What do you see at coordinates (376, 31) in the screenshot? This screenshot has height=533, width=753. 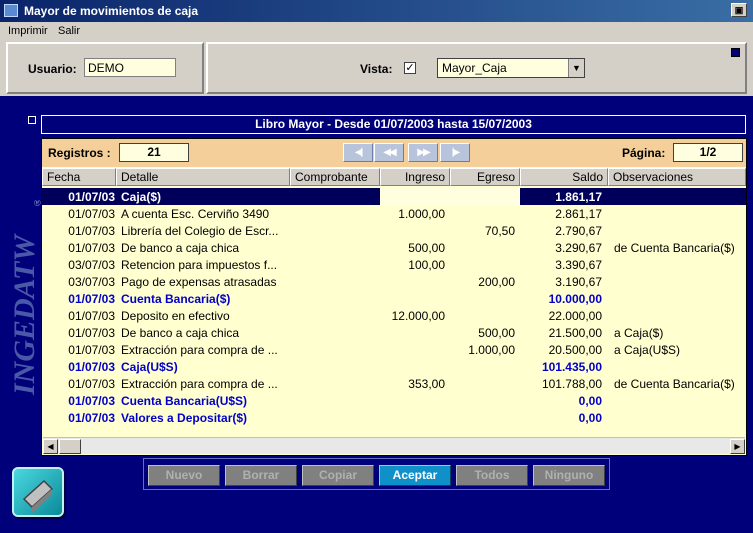 I see `menu-bar: Imprimir Salir` at bounding box center [376, 31].